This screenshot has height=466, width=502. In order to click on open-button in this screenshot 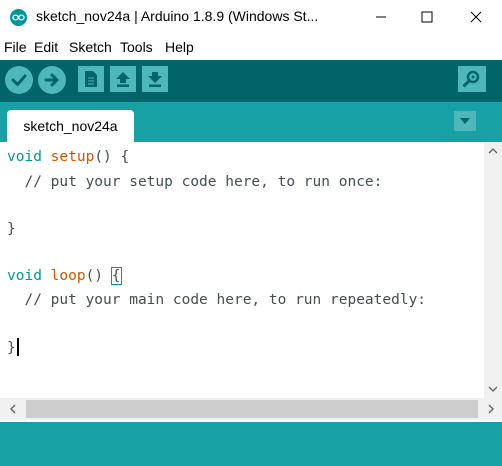, I will do `click(123, 79)`.